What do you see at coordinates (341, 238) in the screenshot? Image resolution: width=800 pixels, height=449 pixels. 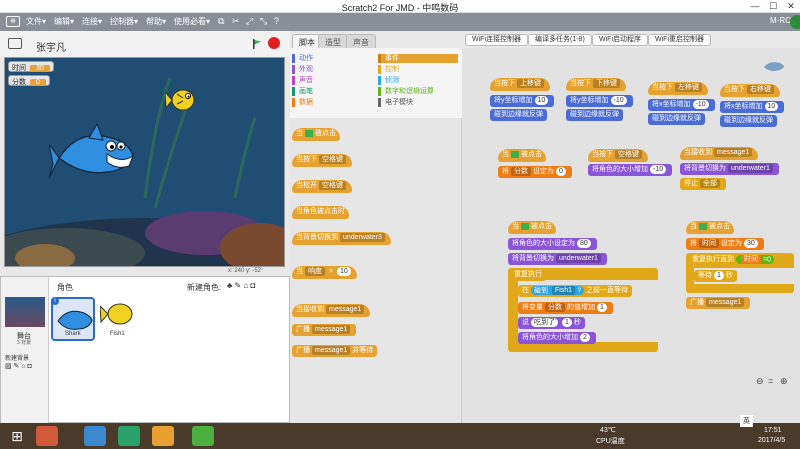 I see `palette-when-backdrop-switches: 当背景切换到 underwater3` at bounding box center [341, 238].